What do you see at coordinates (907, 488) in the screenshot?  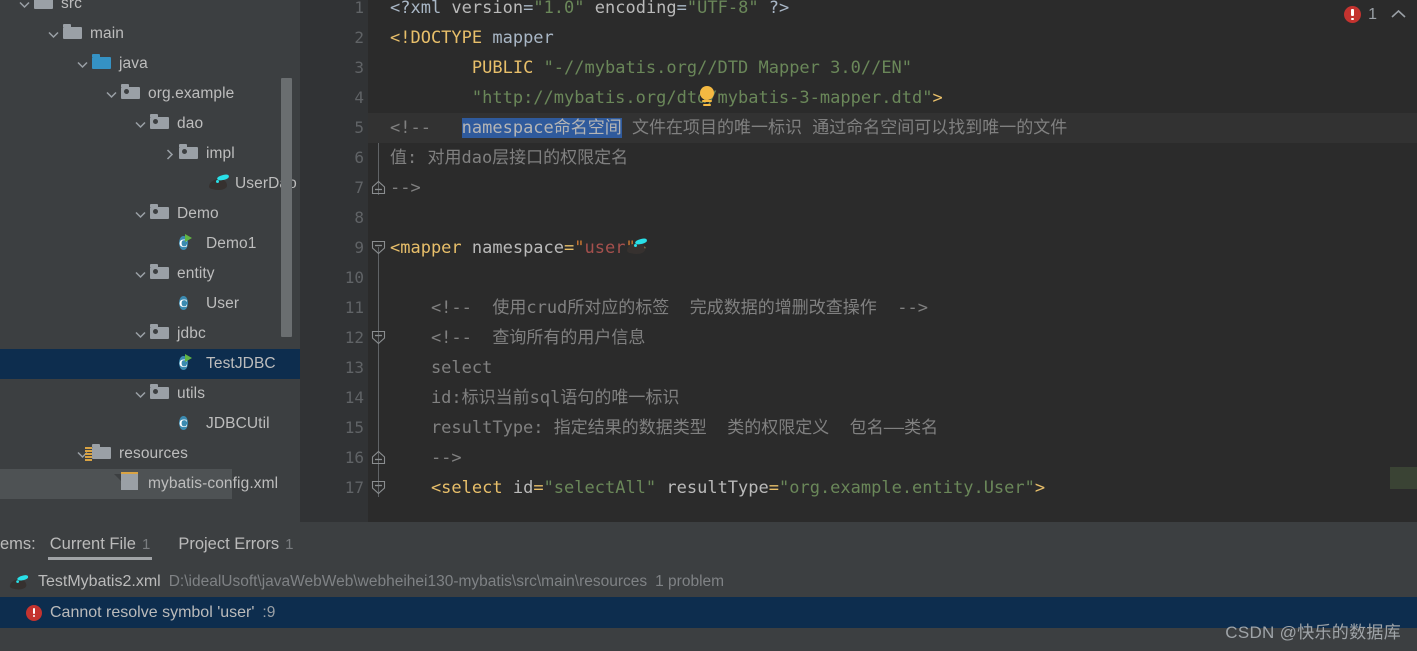 I see `code-token: "org.example.entity.User"` at bounding box center [907, 488].